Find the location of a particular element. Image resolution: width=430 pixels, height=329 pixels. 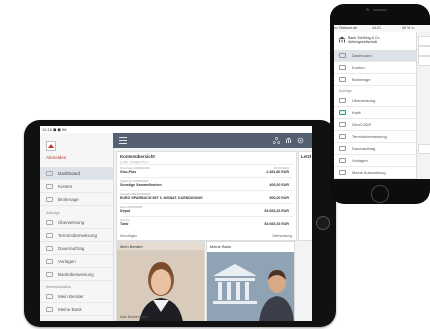

sidebar-item-dashboard: Dashboard is located at coordinates (76, 173).